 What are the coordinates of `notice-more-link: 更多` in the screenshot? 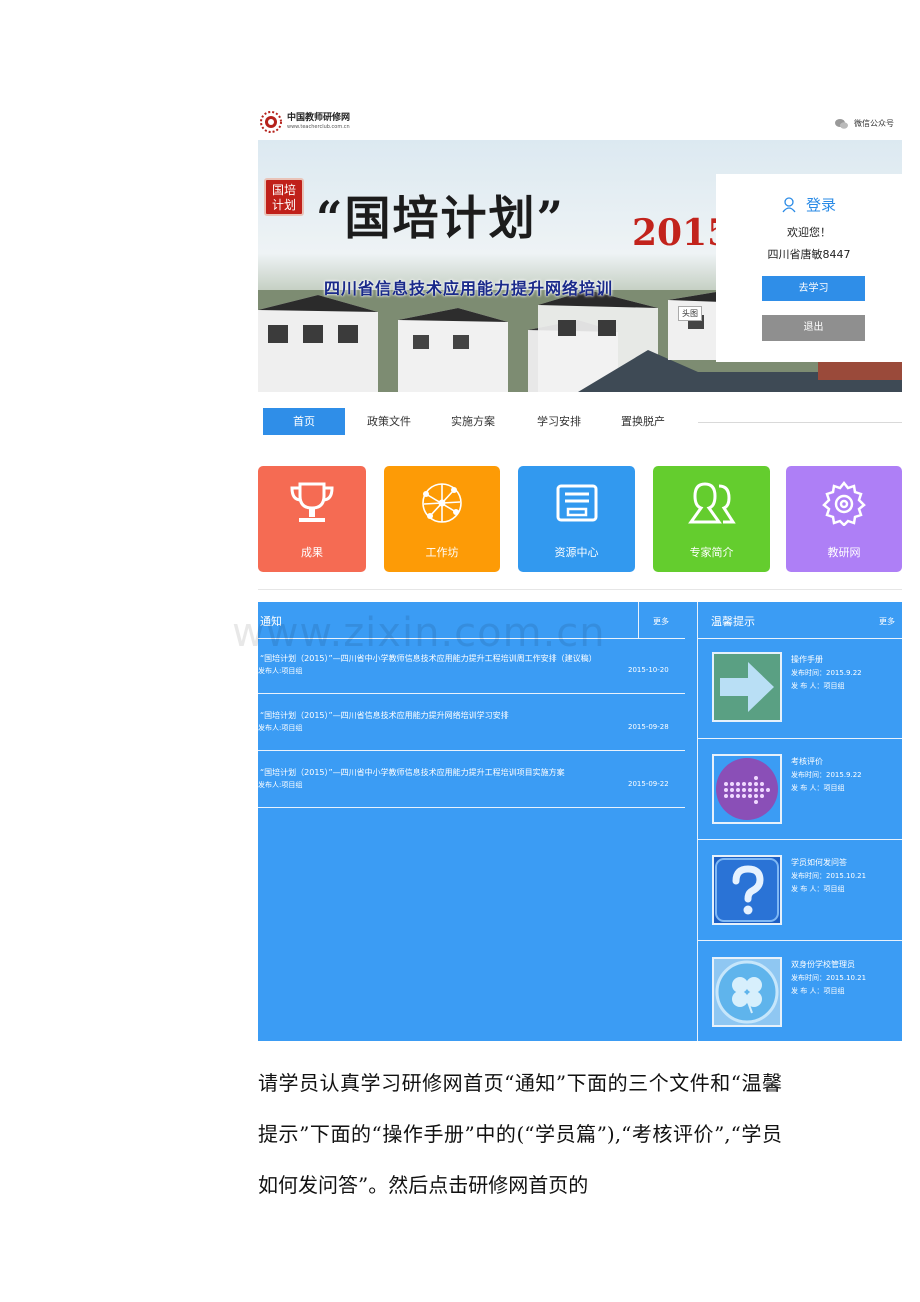 It's located at (661, 621).